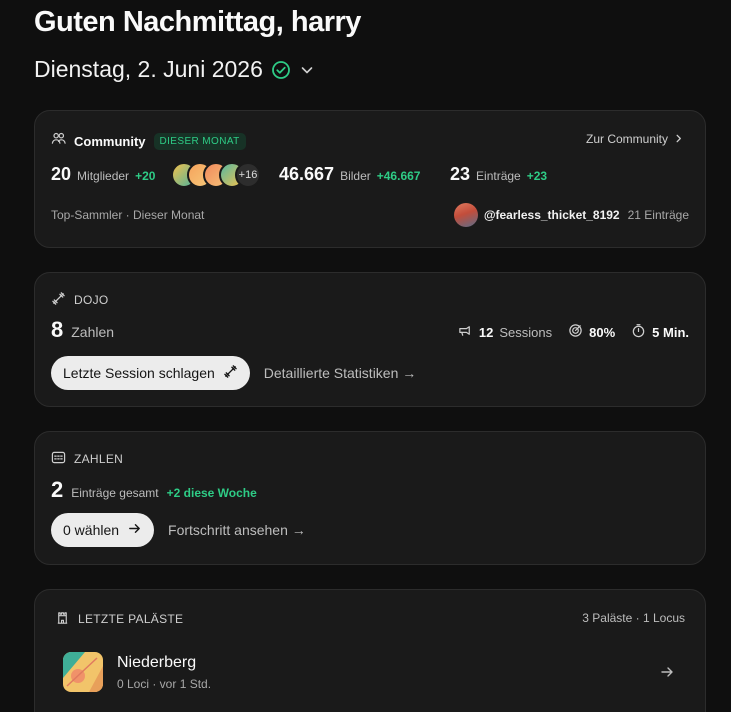 This screenshot has width=731, height=712. I want to click on entries-stat: 23 Einträge +23, so click(498, 174).